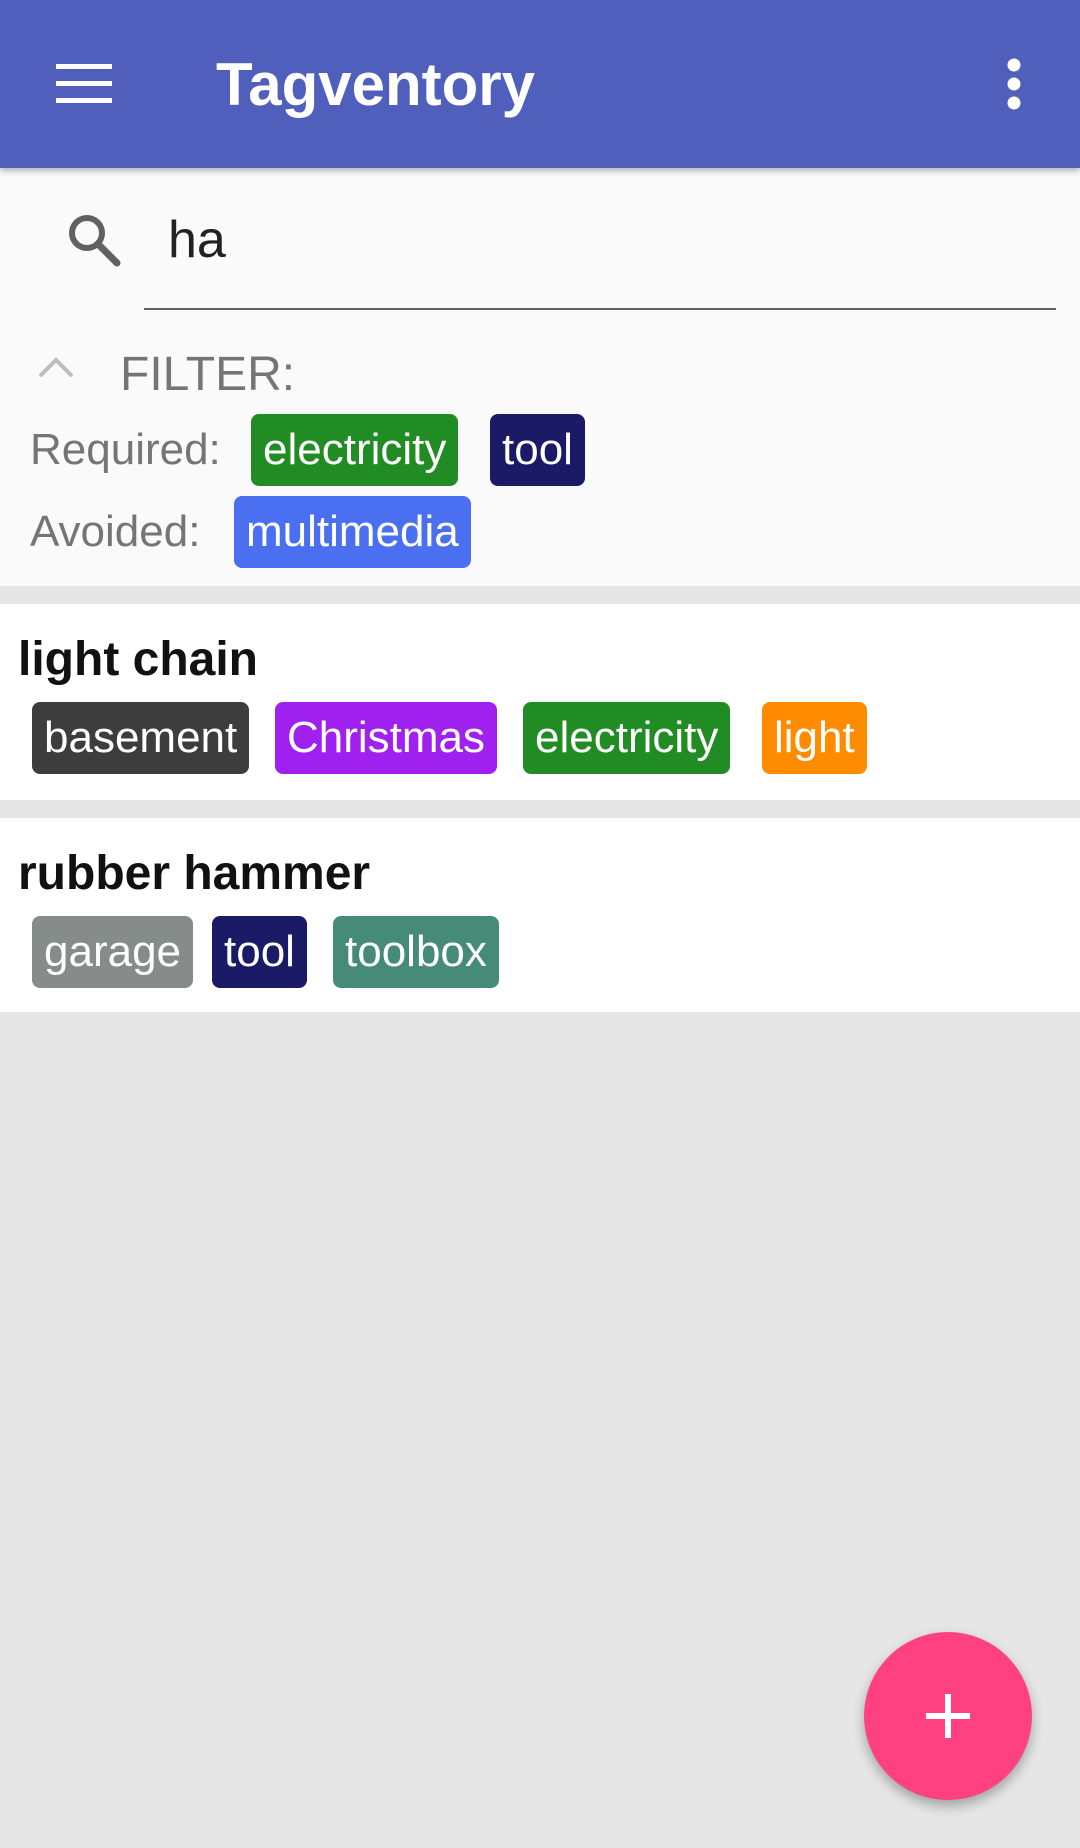  I want to click on avoided-tag-multimedia: multimedia, so click(352, 532).